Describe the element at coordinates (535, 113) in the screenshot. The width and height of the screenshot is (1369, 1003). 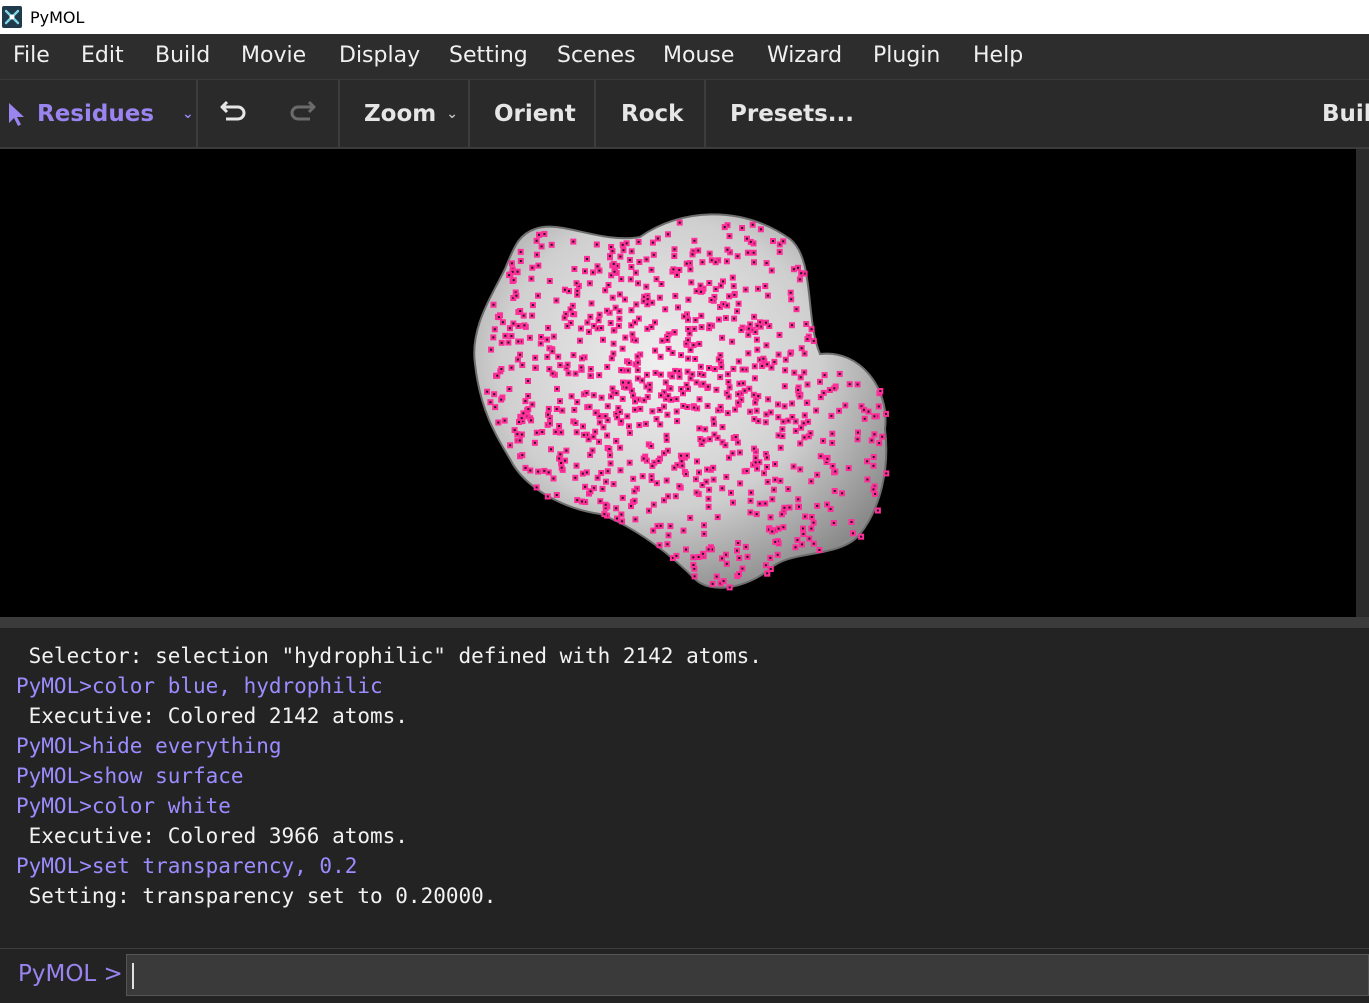
I see `orient-button: Orient` at that location.